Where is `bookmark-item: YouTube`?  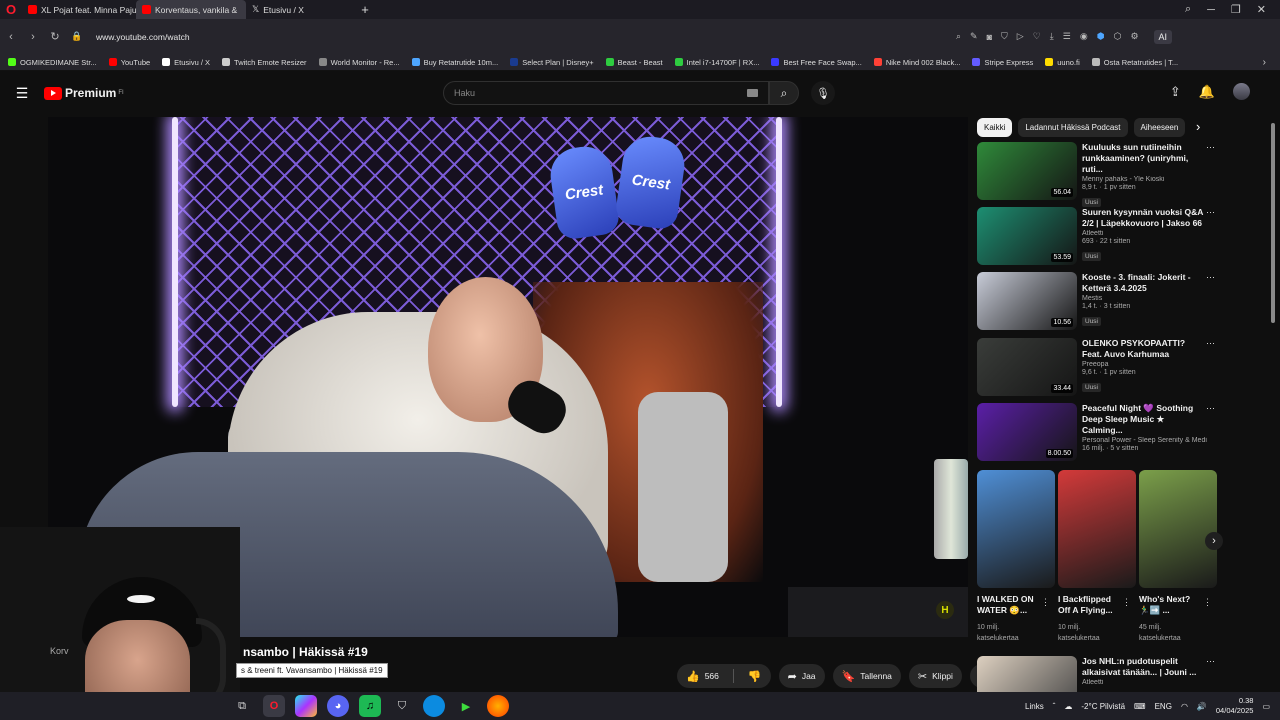
bookmark-item: YouTube is located at coordinates (129, 62).